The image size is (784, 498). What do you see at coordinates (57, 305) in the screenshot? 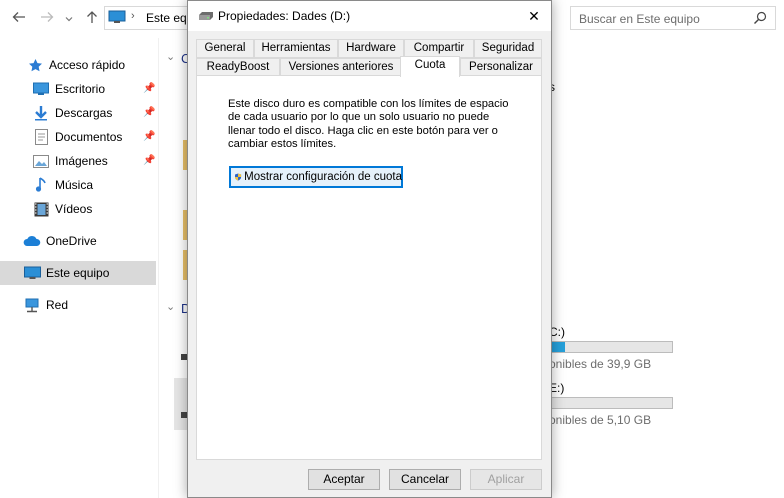
I see `nav-item-label: Red` at bounding box center [57, 305].